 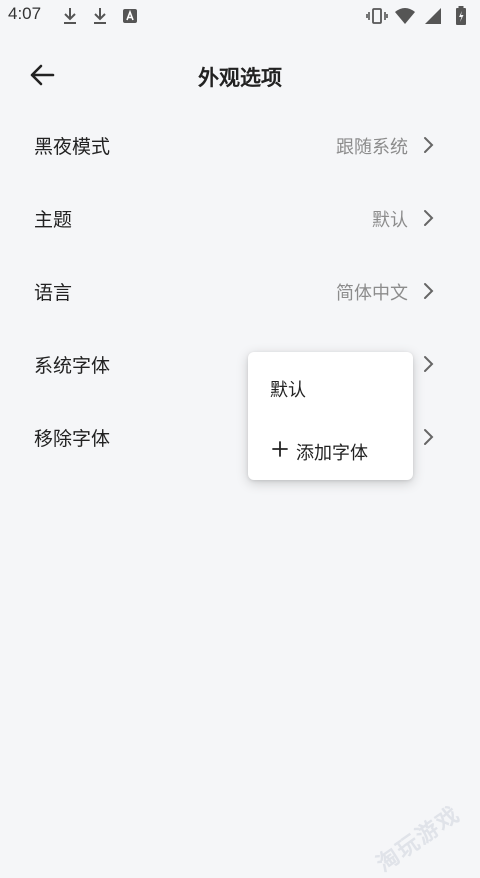 What do you see at coordinates (240, 146) in the screenshot?
I see `setting-dark-mode: 黑夜模式 跟随系统` at bounding box center [240, 146].